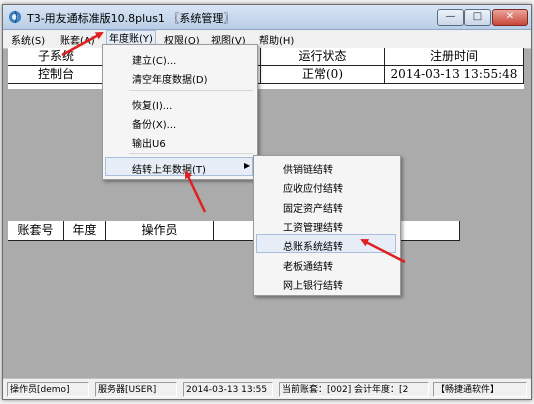 The height and width of the screenshot is (404, 534). What do you see at coordinates (323, 75) in the screenshot?
I see `cell-status: 正常(0)` at bounding box center [323, 75].